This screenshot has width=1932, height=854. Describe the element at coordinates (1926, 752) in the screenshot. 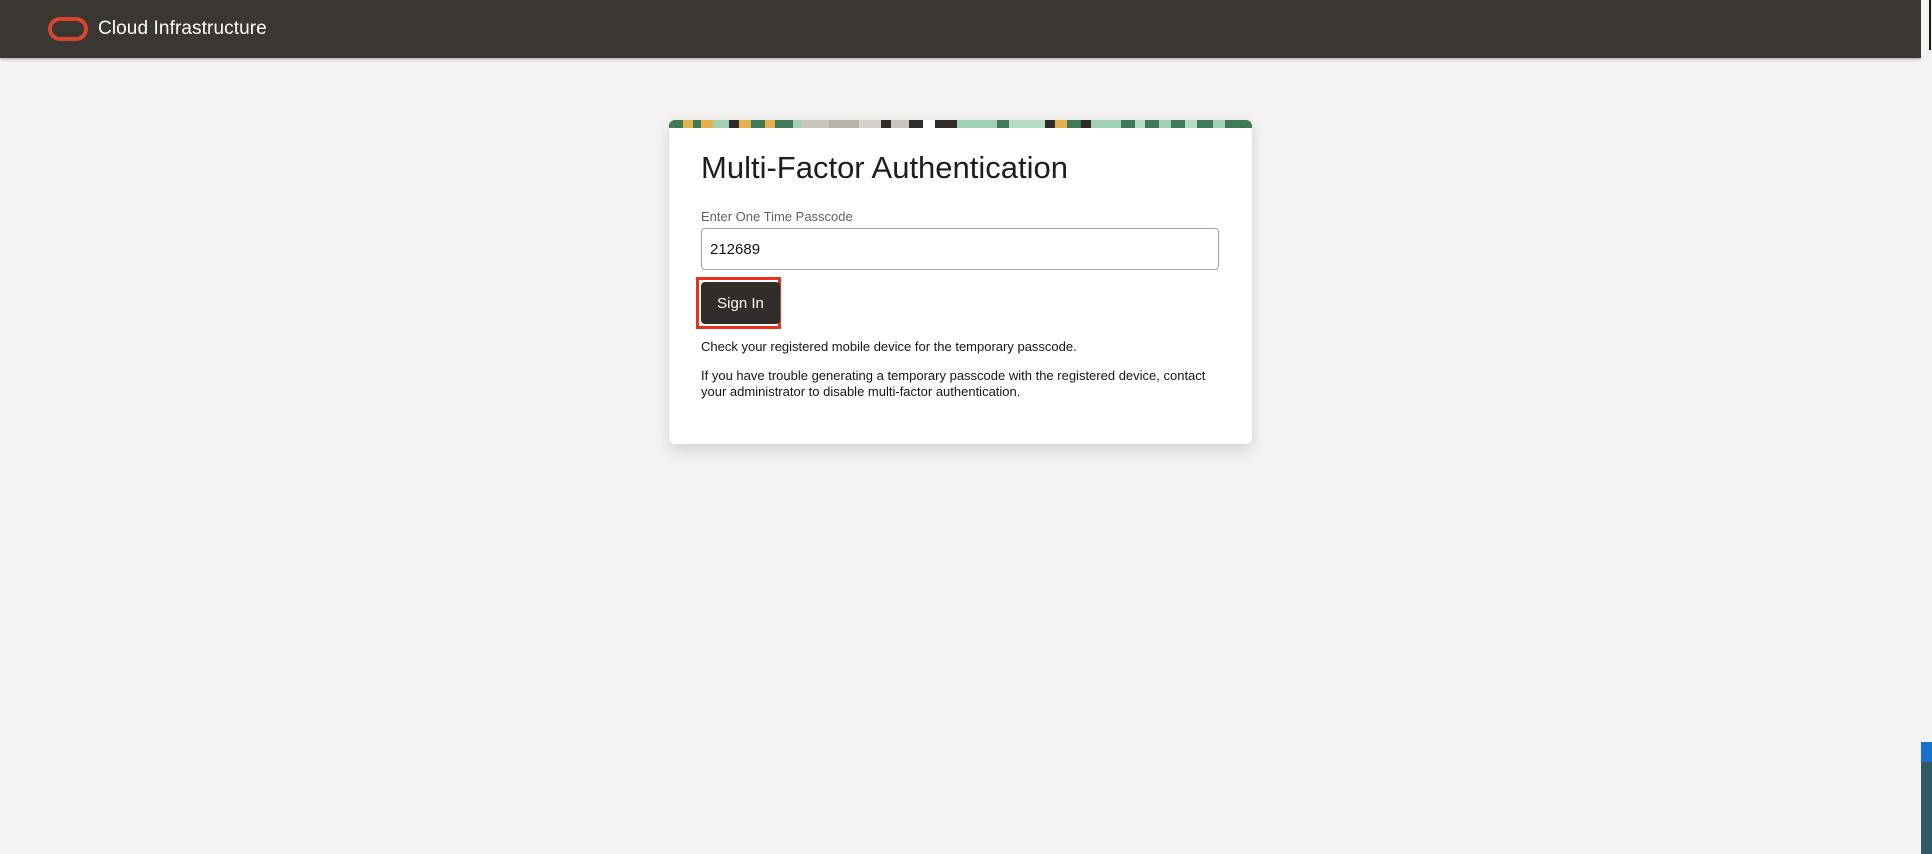

I see `edge-accent-blue` at that location.